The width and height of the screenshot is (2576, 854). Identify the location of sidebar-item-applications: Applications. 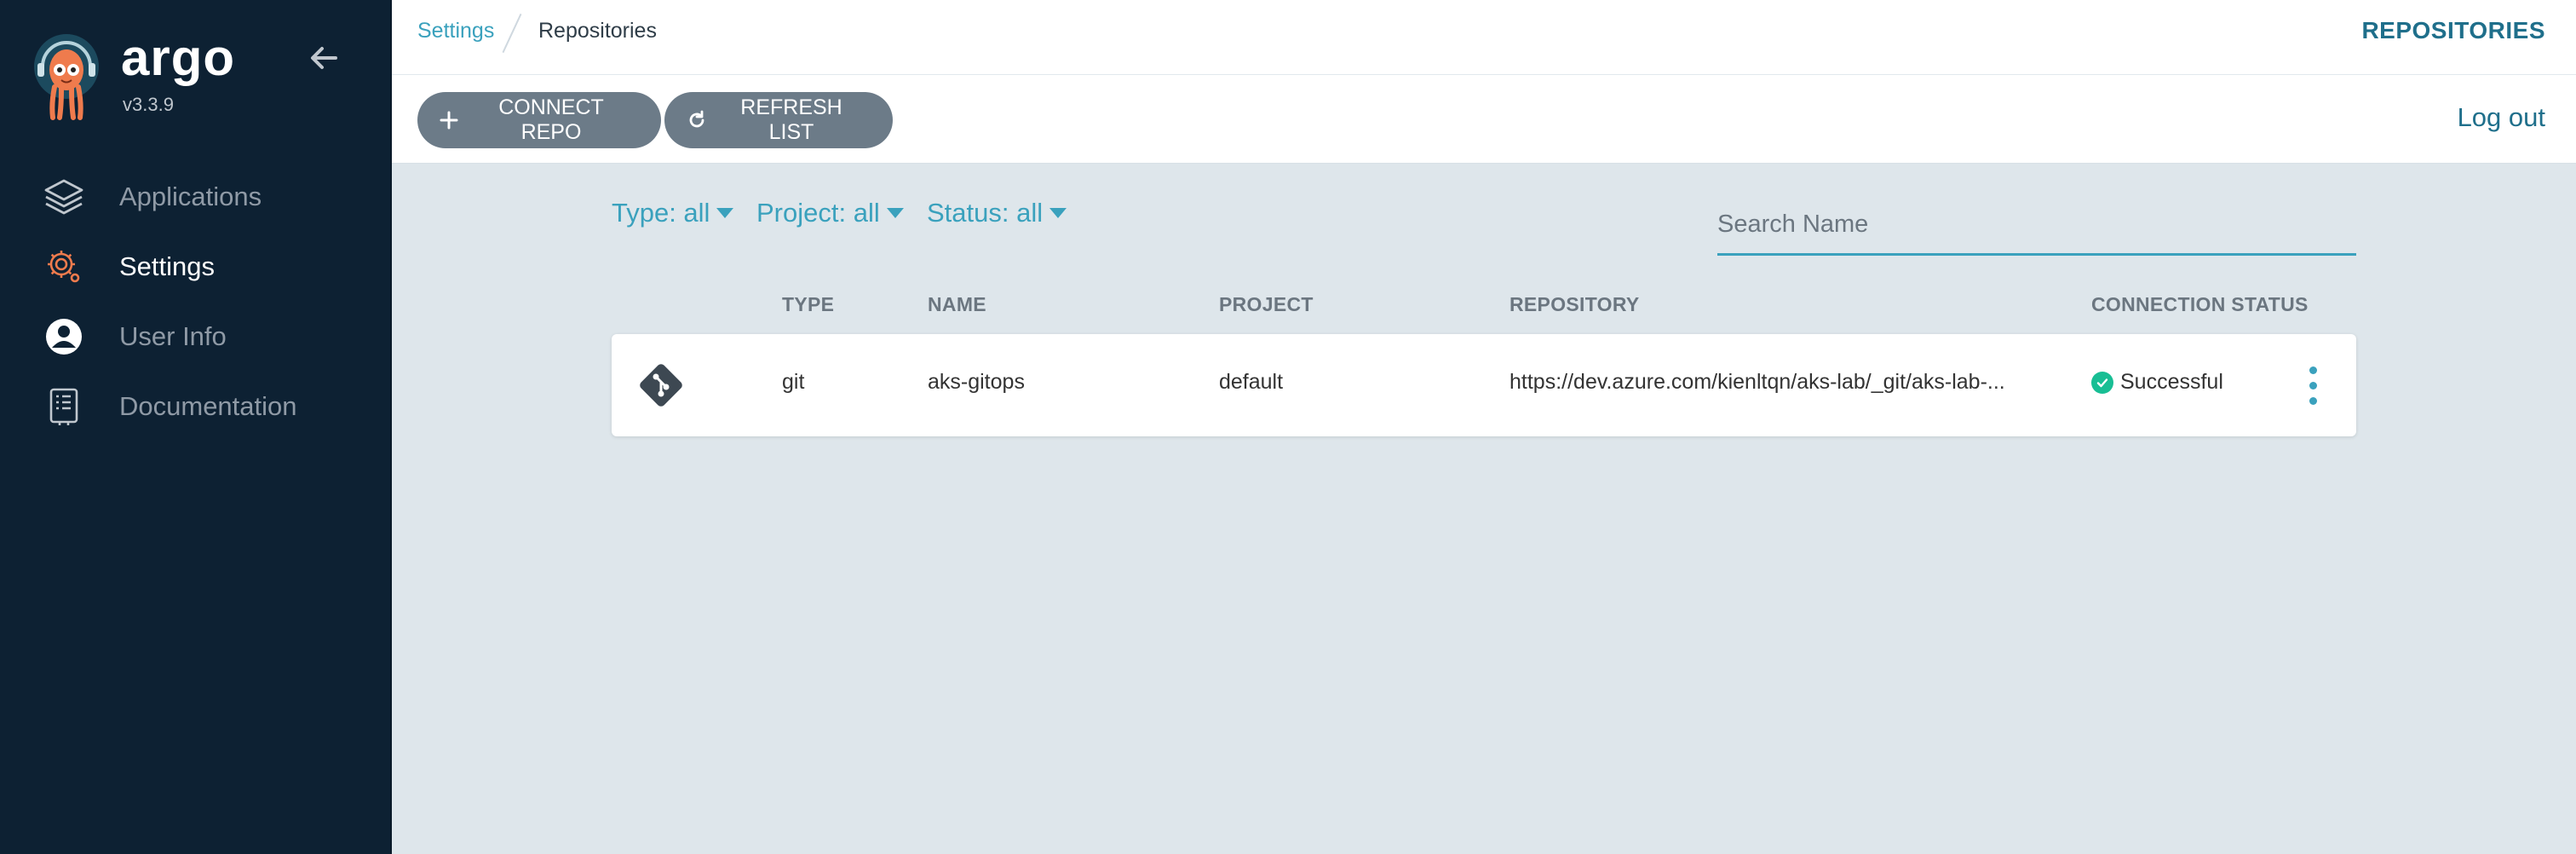
(196, 197).